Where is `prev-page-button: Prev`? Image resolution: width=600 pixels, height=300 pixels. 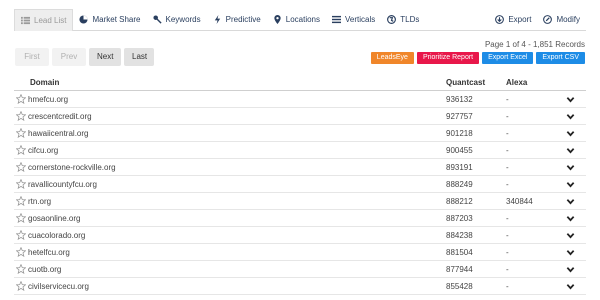
prev-page-button: Prev is located at coordinates (69, 57).